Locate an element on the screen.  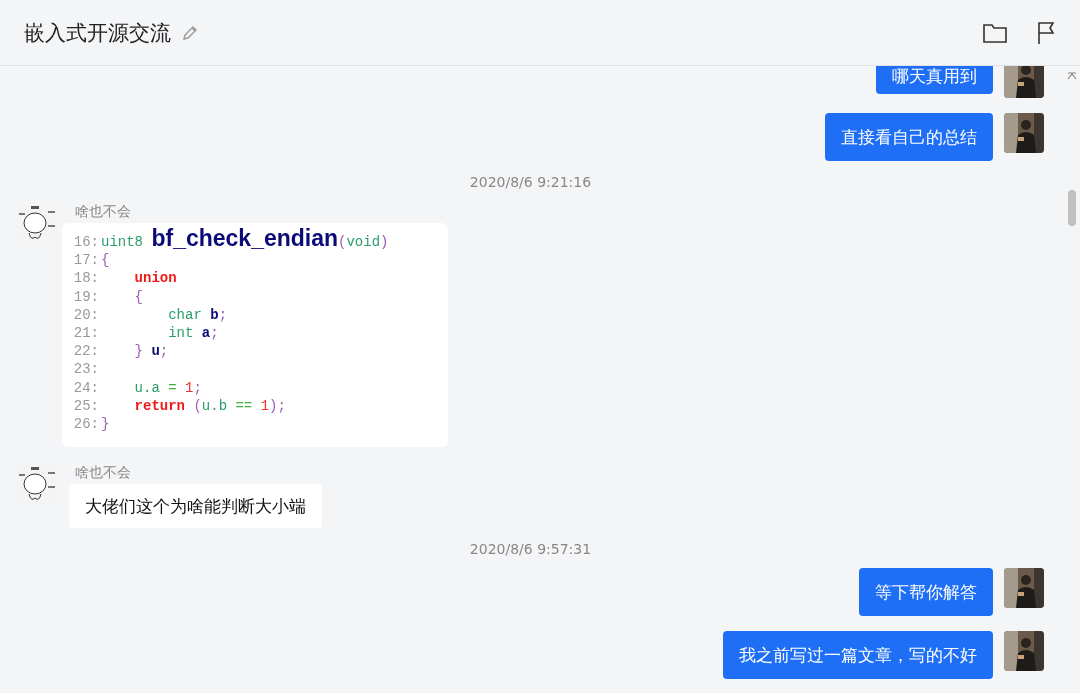
line-number: 20: is located at coordinates (86, 314).